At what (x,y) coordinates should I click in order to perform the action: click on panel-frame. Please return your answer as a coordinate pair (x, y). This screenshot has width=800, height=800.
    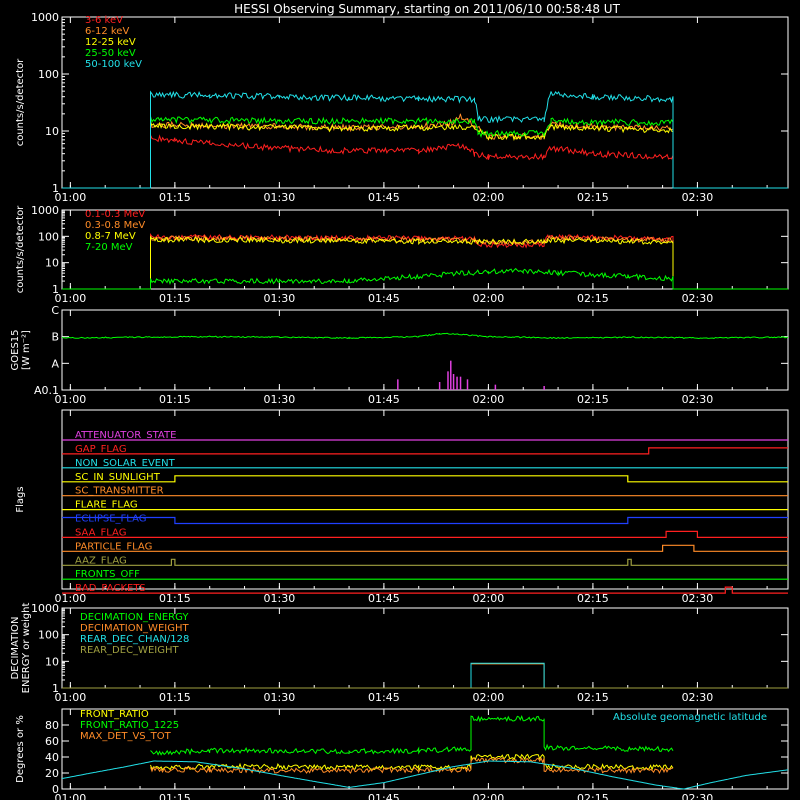
    Looking at the image, I should click on (425, 350).